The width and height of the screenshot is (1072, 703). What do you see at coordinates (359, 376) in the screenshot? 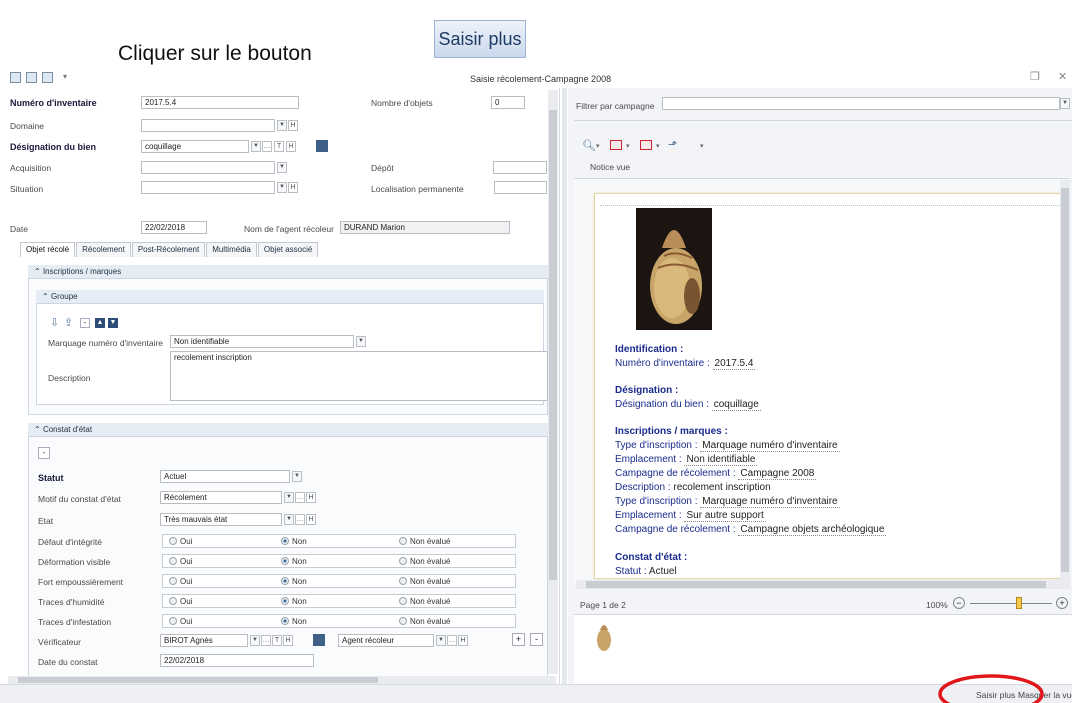
I see `description-field: recolement inscription` at bounding box center [359, 376].